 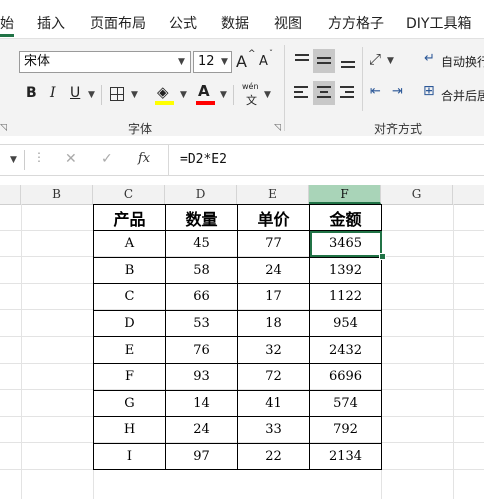 I want to click on cell: D, so click(x=129, y=323).